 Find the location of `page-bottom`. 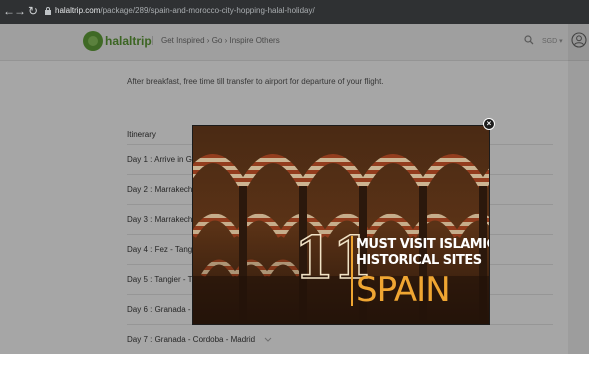

page-bottom is located at coordinates (305, 359).